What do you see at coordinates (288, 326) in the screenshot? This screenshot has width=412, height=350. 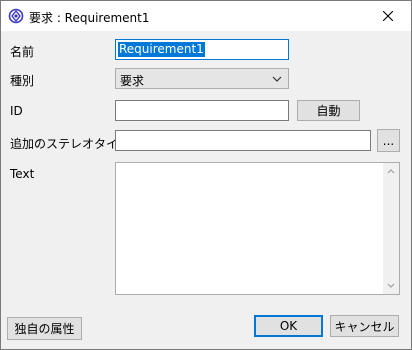 I see `ok-button: OK` at bounding box center [288, 326].